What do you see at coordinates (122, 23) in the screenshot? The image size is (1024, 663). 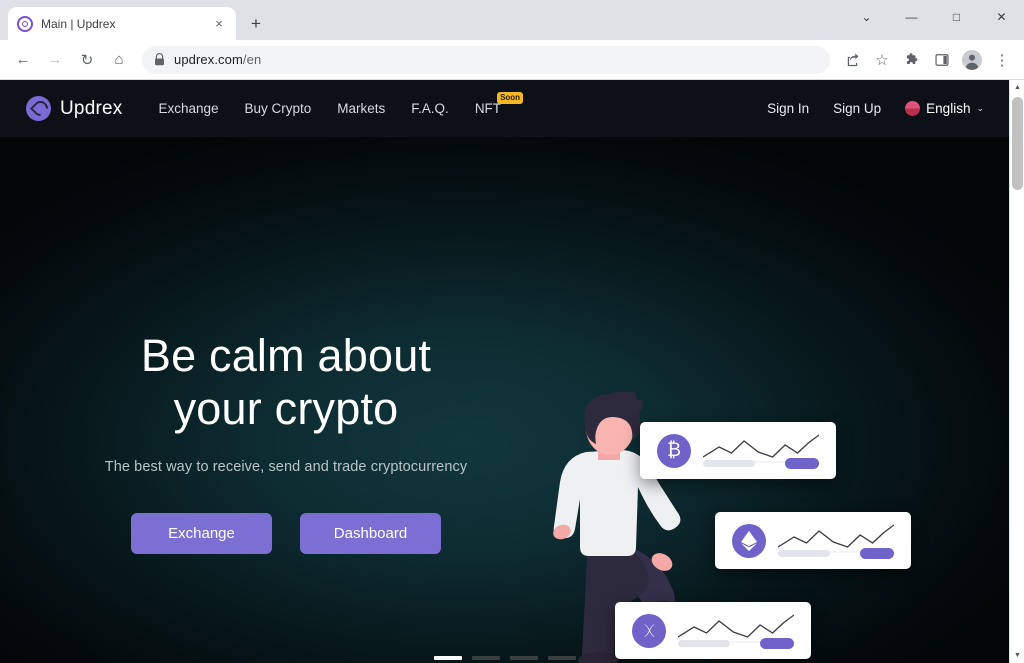 I see `browser-tab: Main | Updrex ×` at bounding box center [122, 23].